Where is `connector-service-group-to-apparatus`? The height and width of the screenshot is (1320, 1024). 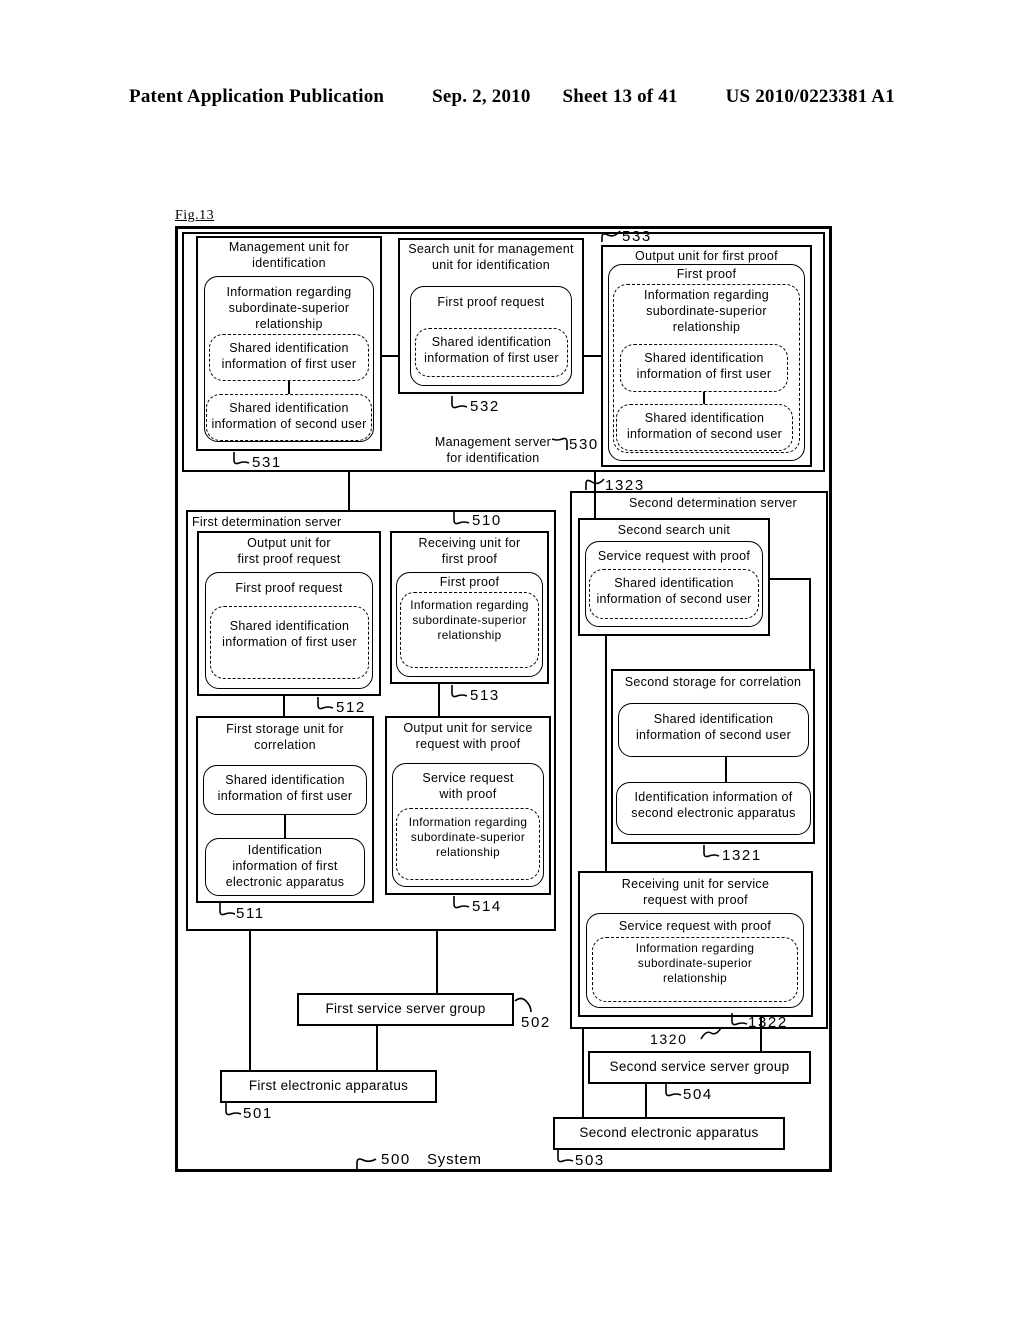
connector-service-group-to-apparatus is located at coordinates (377, 1048).